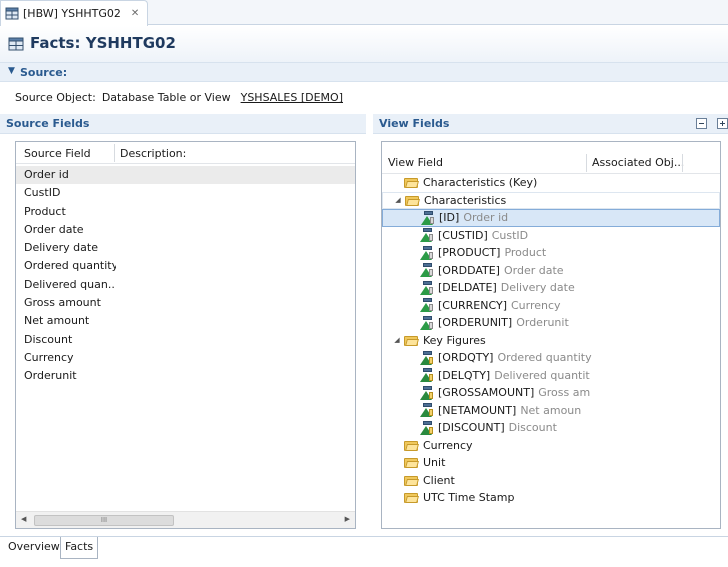  I want to click on column-header-view-field: View Field, so click(415, 162).